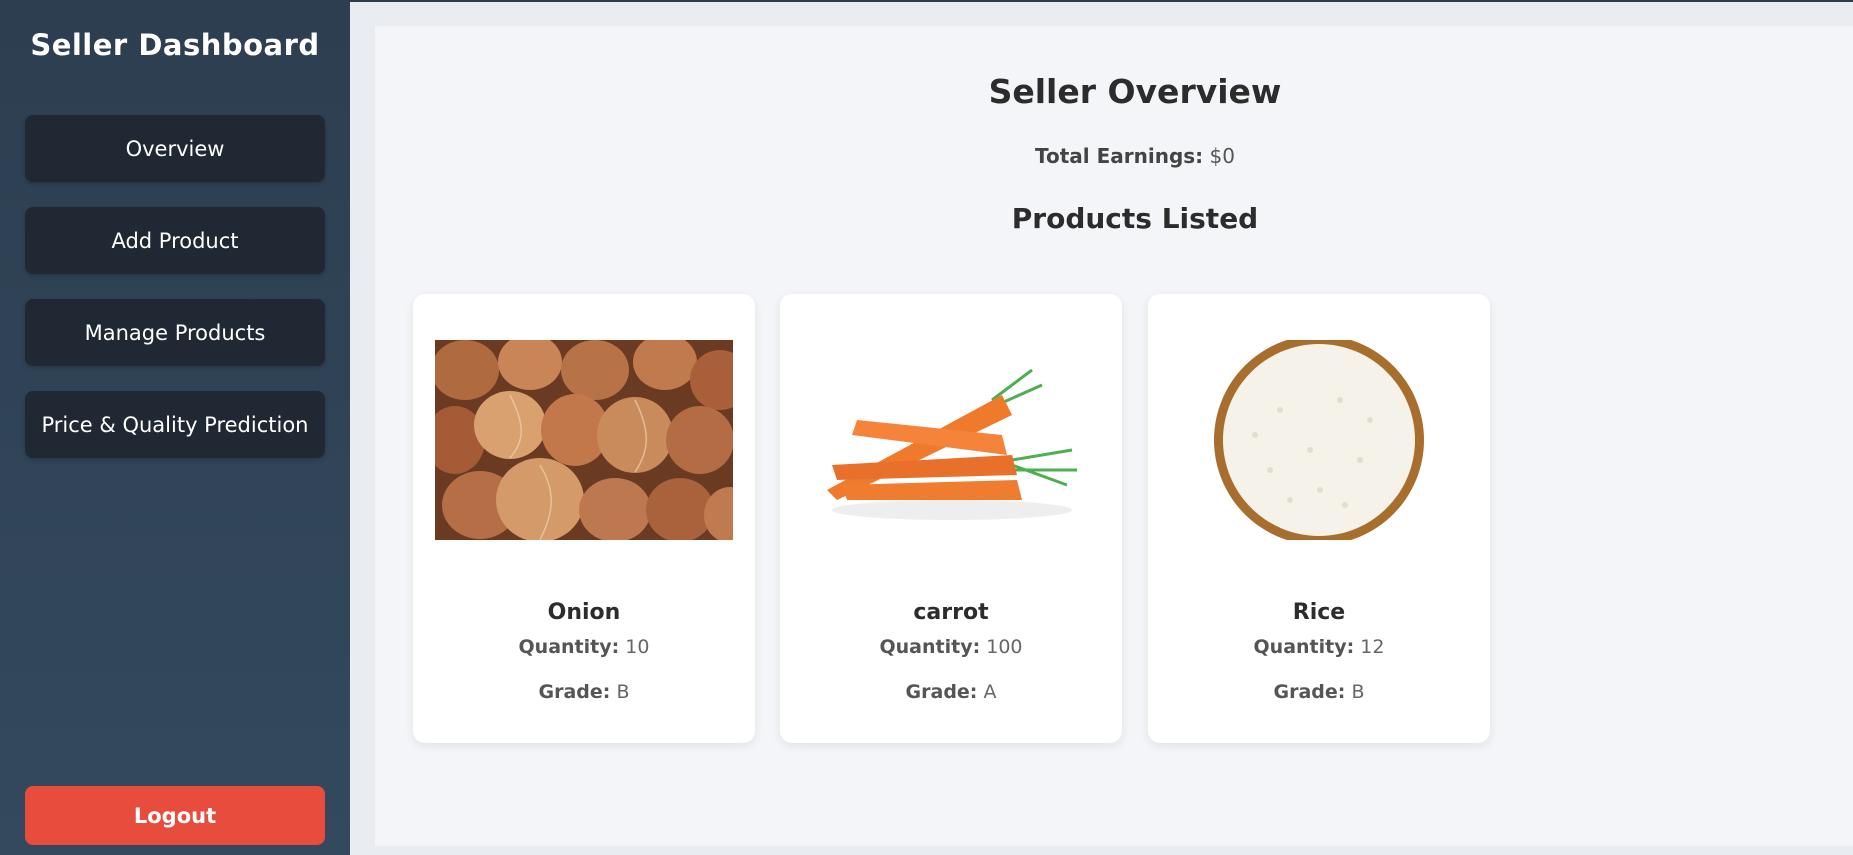 This screenshot has width=1853, height=855. I want to click on total-earnings: Total Earnings: $0, so click(1114, 156).